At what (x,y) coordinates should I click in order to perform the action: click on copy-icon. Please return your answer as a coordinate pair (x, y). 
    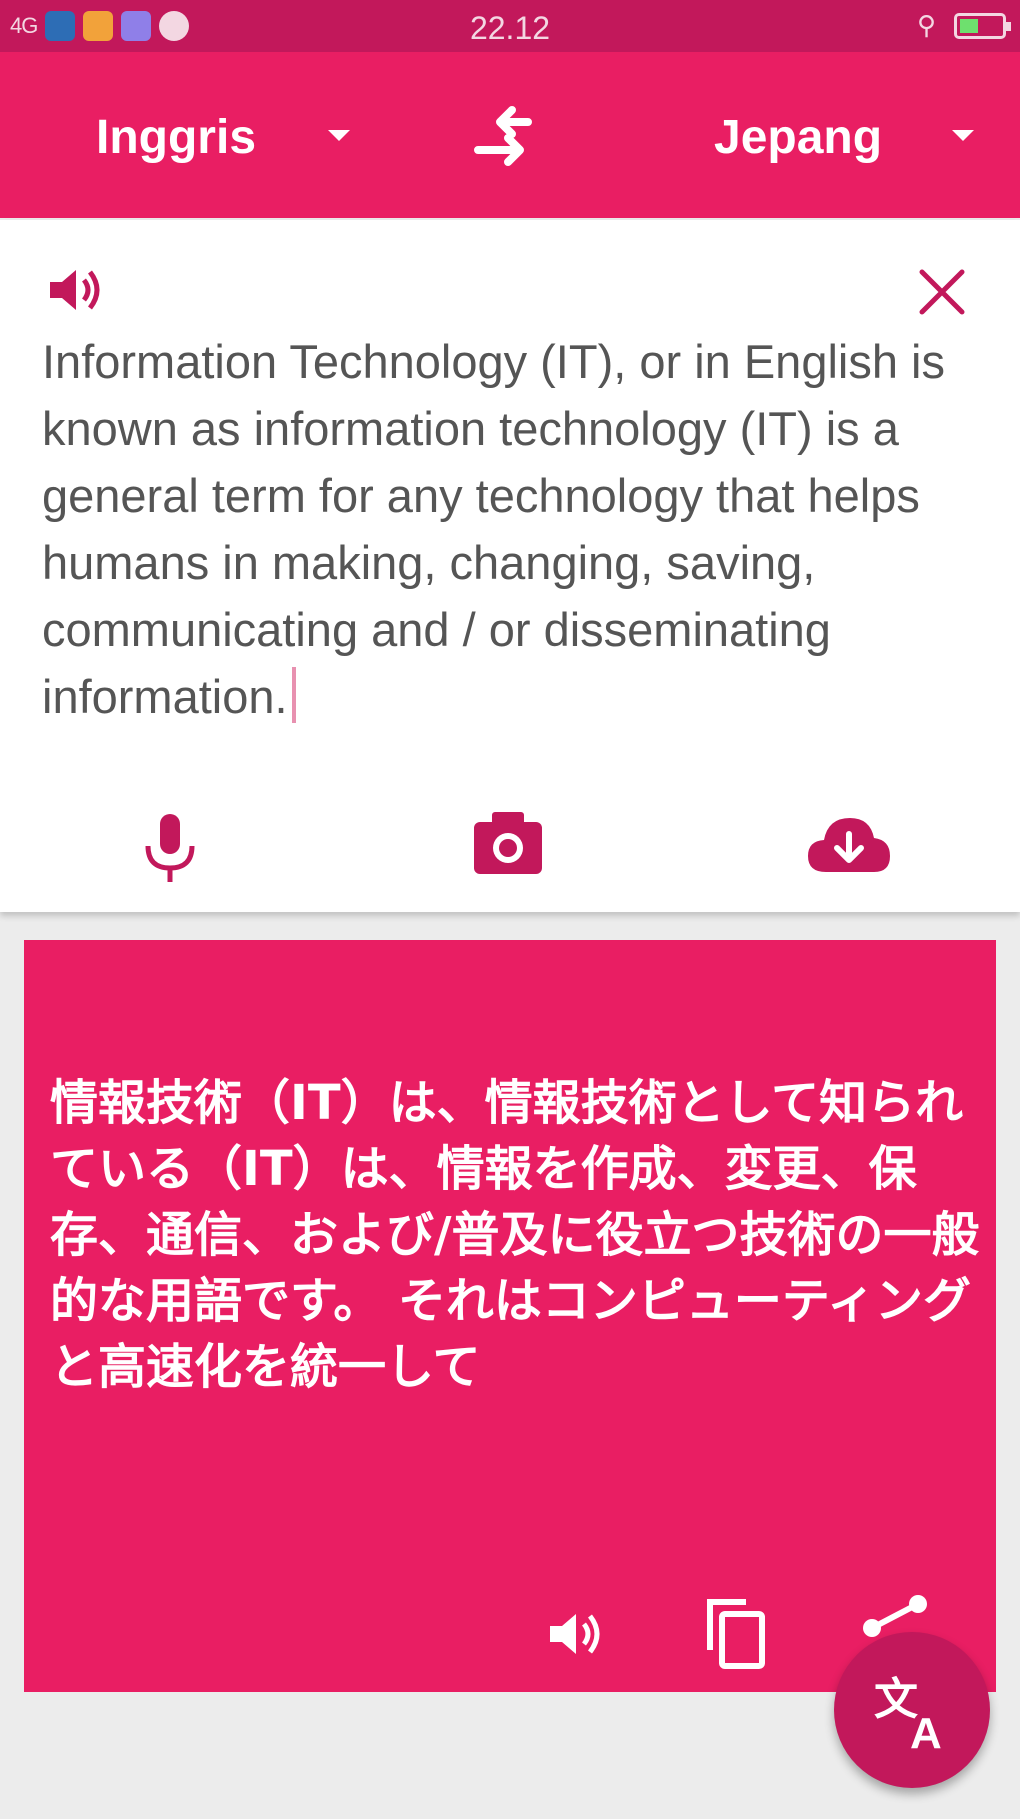
    Looking at the image, I should click on (735, 1634).